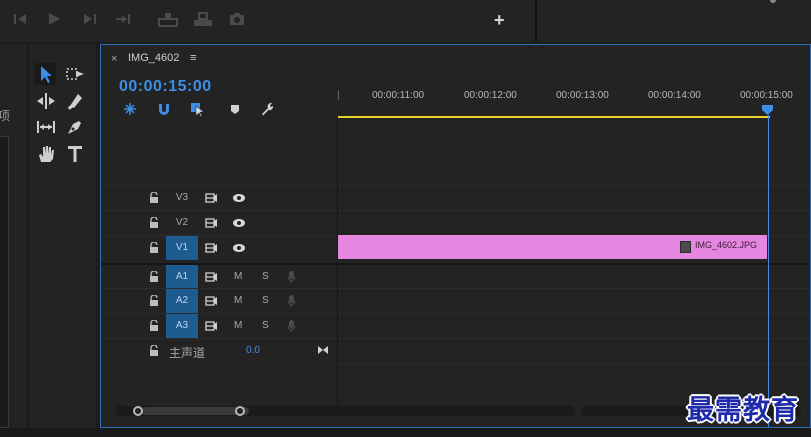 This screenshot has width=811, height=437. Describe the element at coordinates (182, 326) in the screenshot. I see `track-name: A3` at that location.